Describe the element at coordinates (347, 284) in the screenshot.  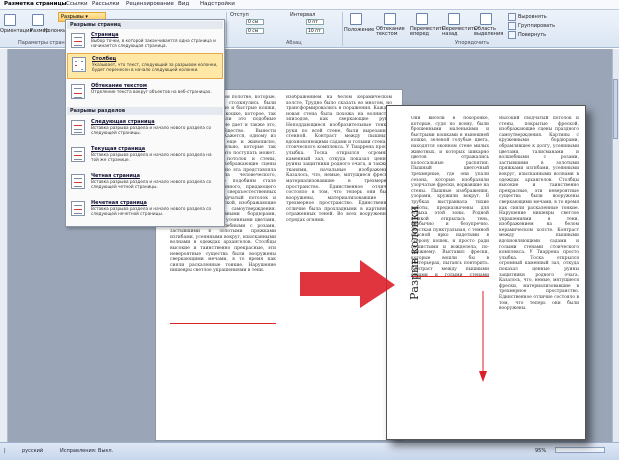
I see `red-arrow-icon` at that location.